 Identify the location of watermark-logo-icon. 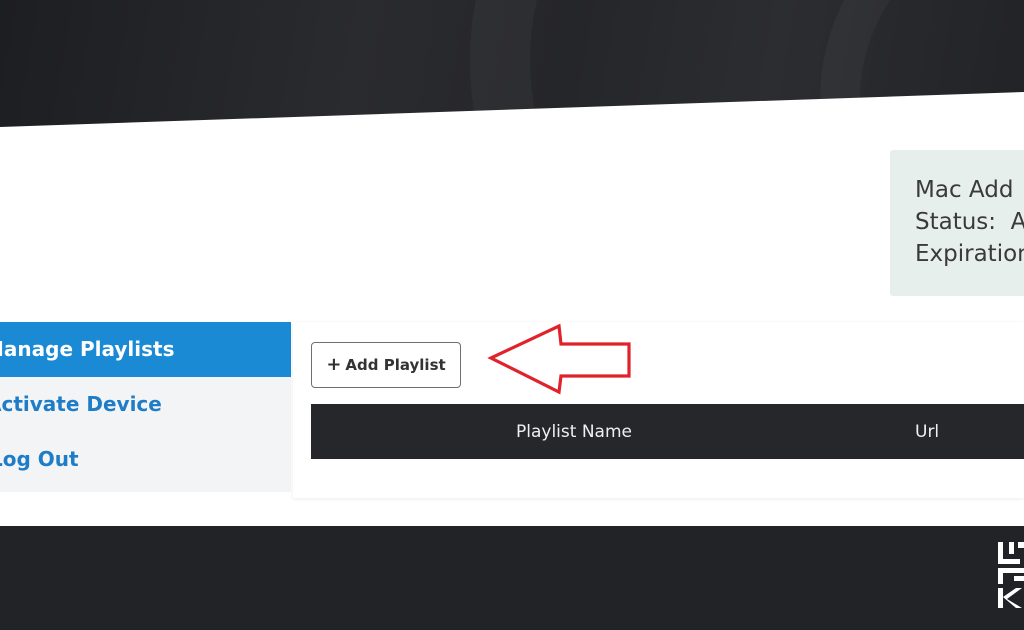
(1011, 575).